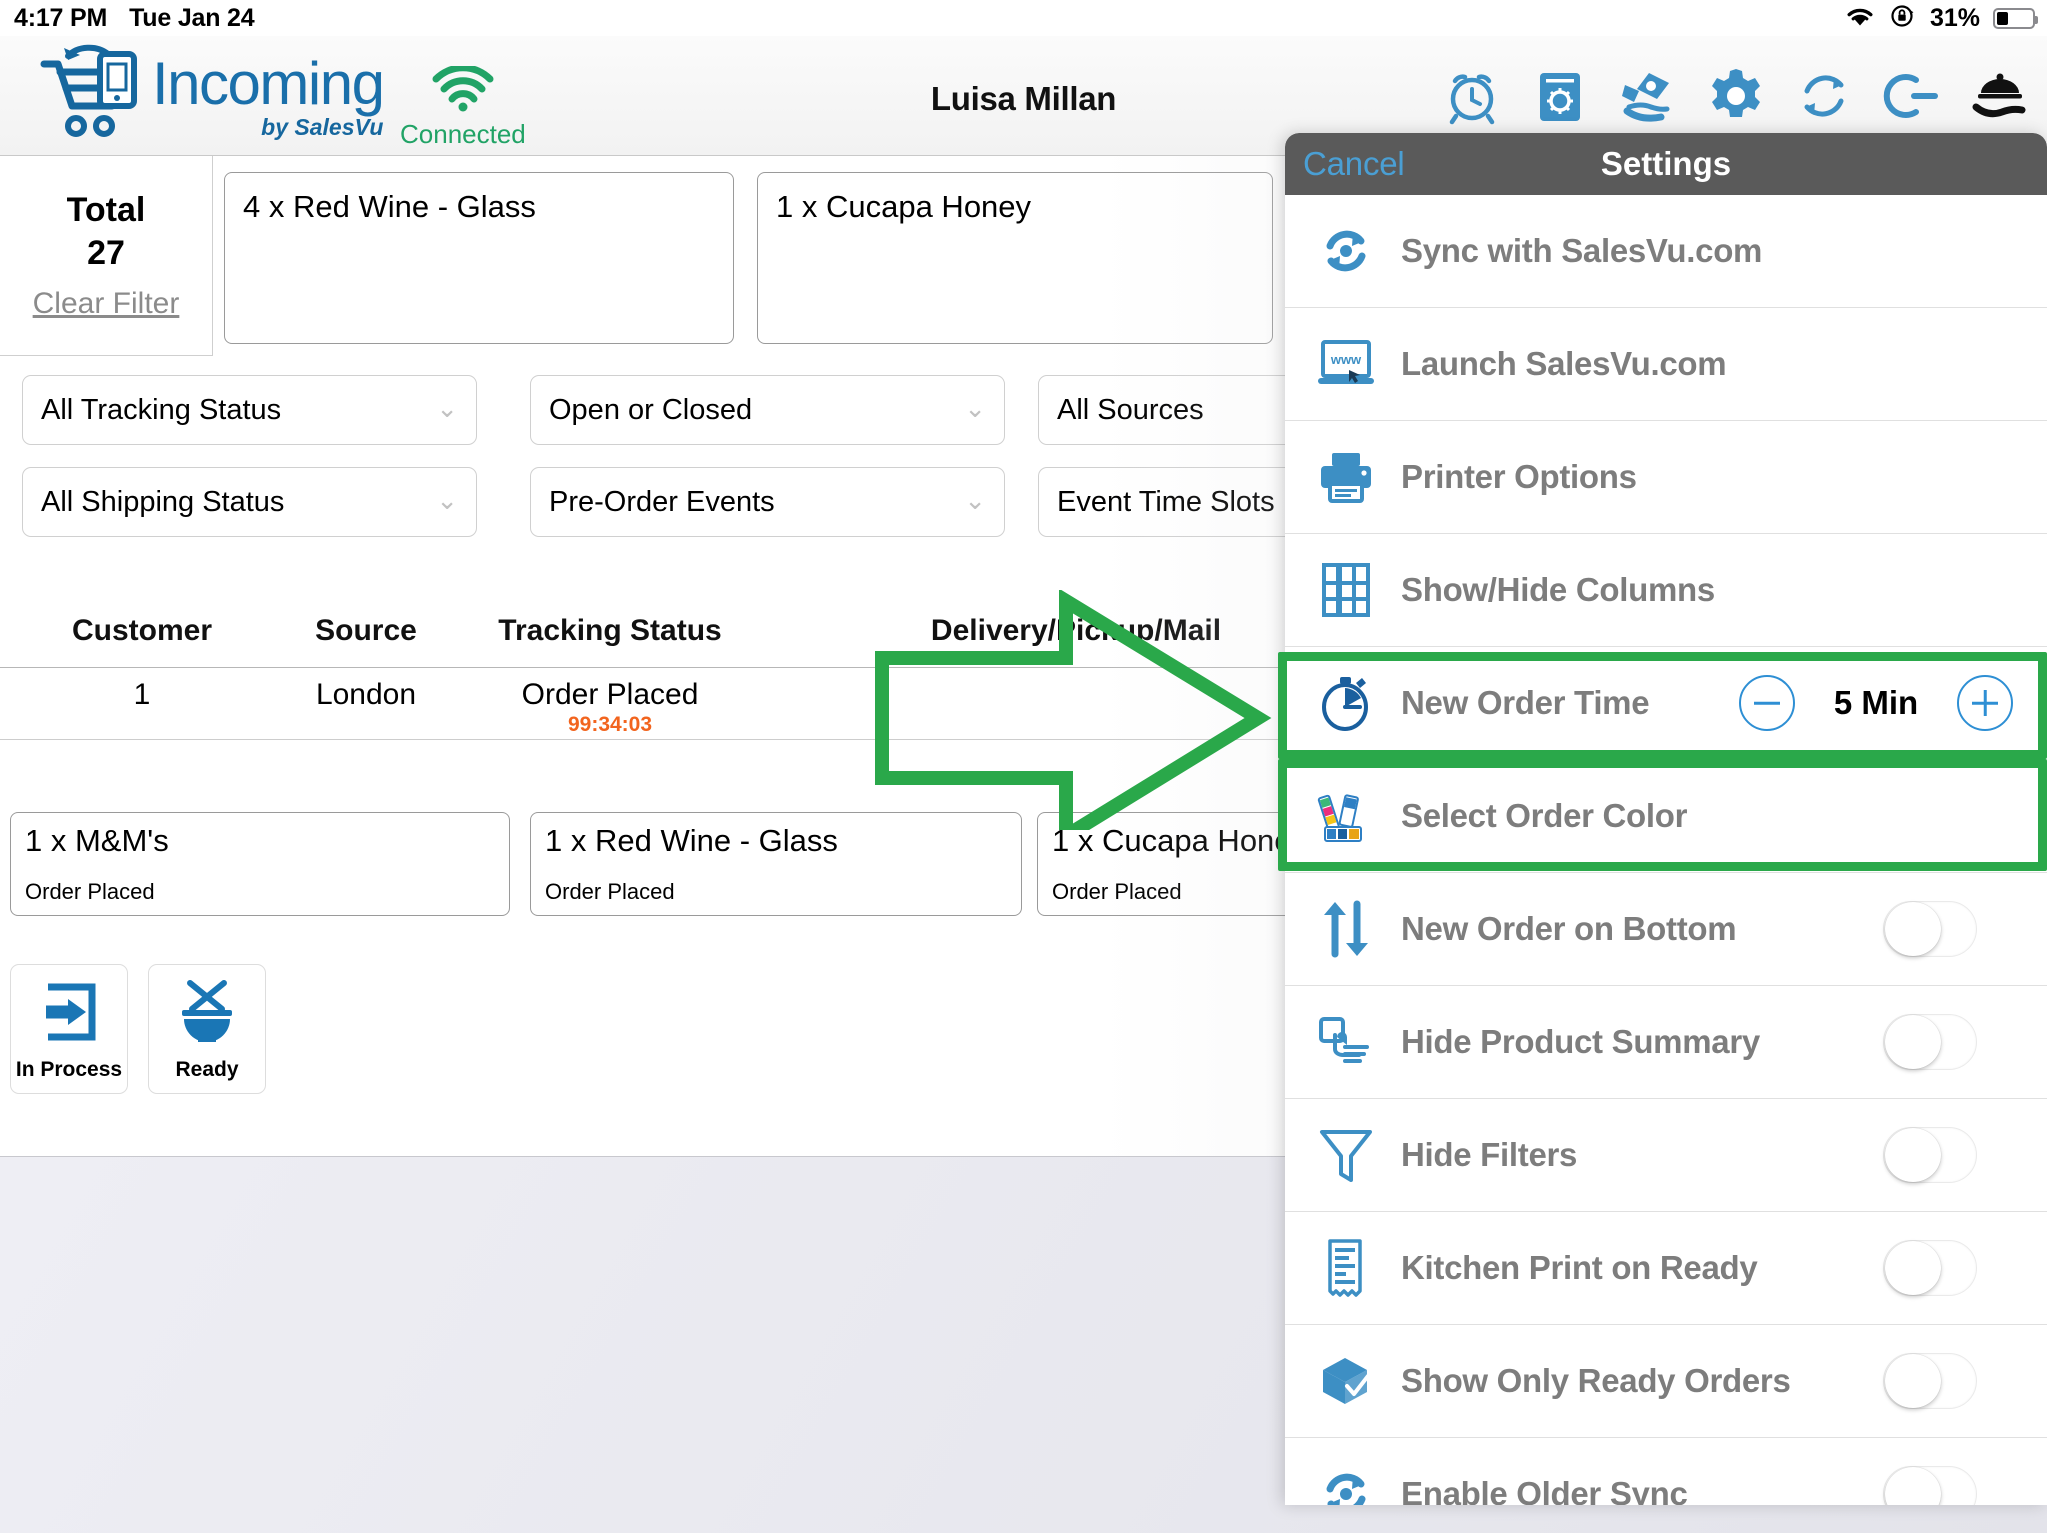 This screenshot has width=2047, height=1533. Describe the element at coordinates (106, 252) in the screenshot. I see `total-value: 27` at that location.